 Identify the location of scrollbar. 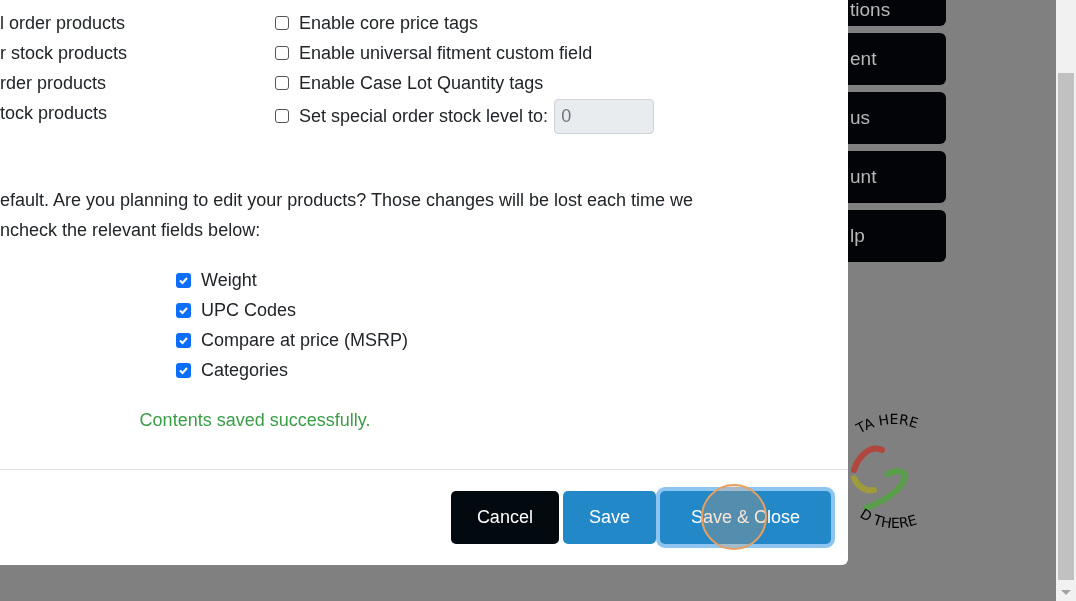
(1066, 300).